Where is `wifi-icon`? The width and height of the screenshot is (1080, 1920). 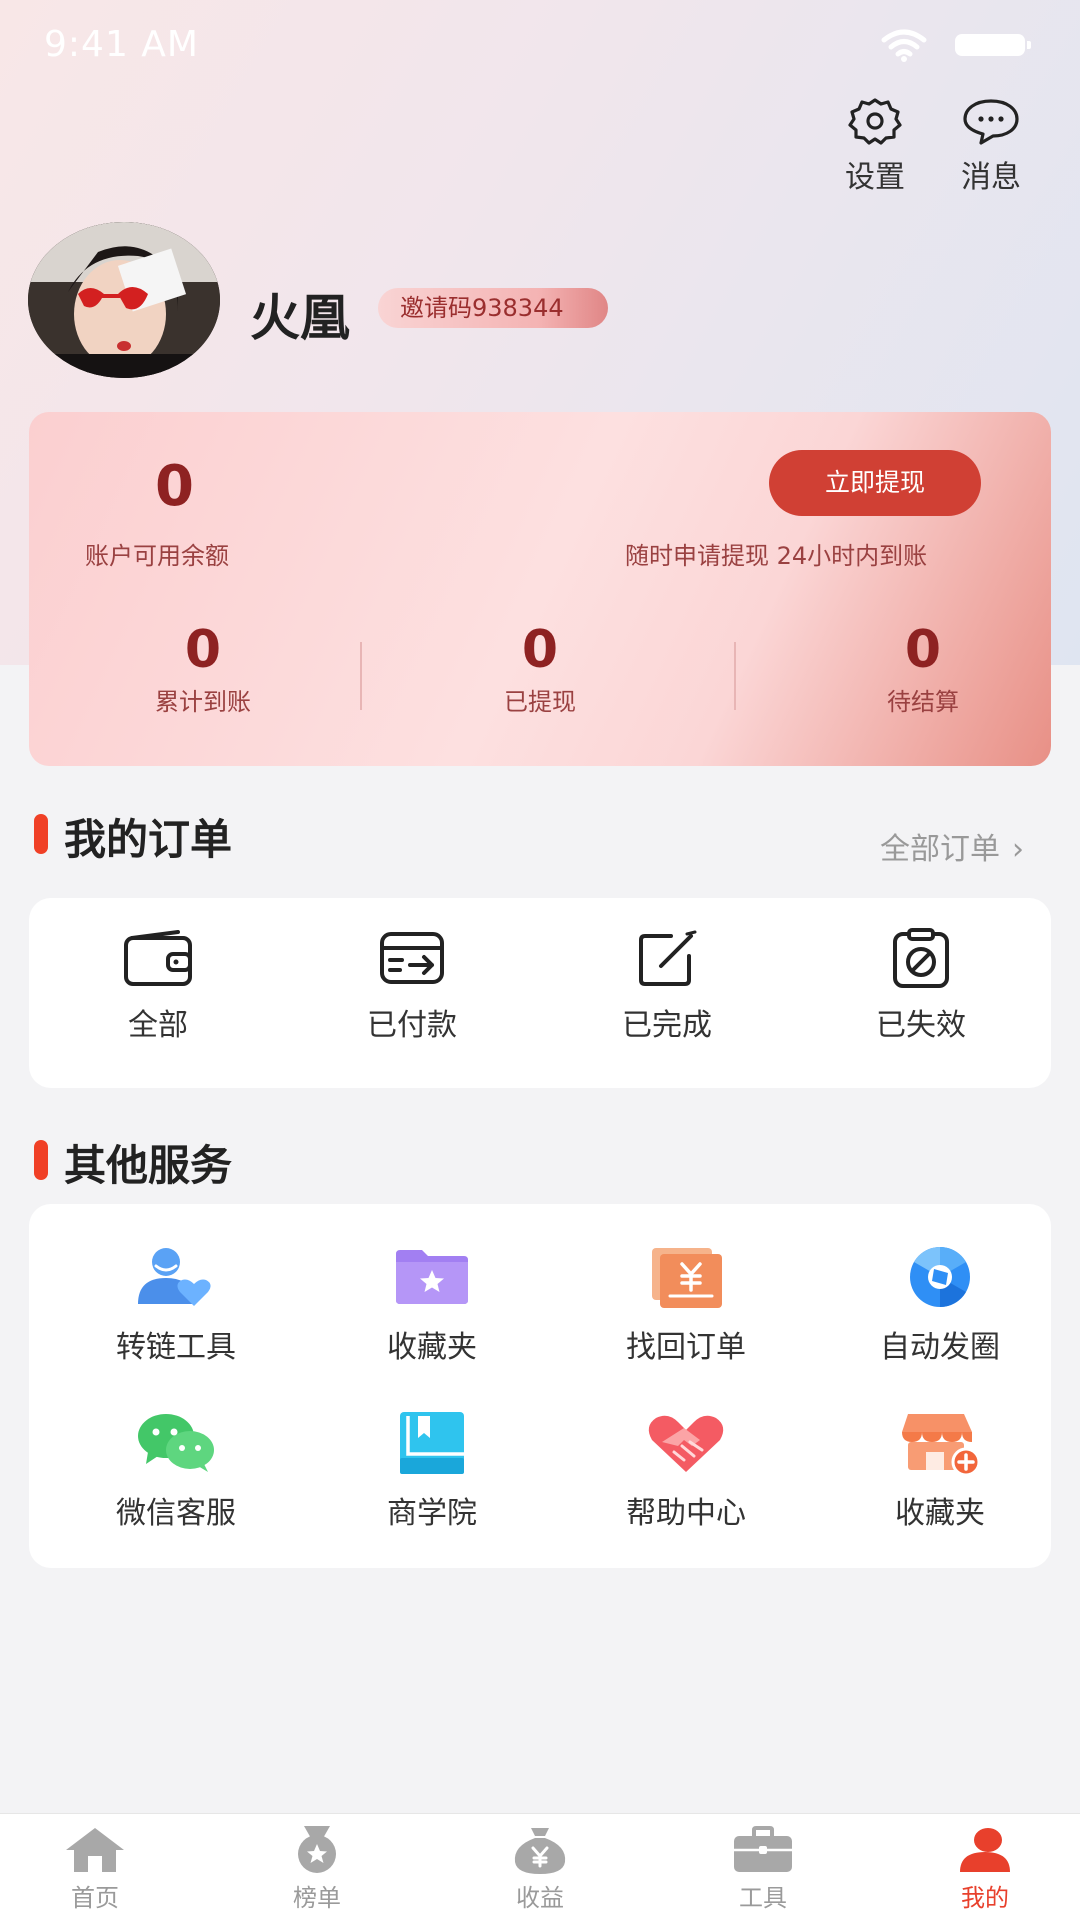 wifi-icon is located at coordinates (904, 47).